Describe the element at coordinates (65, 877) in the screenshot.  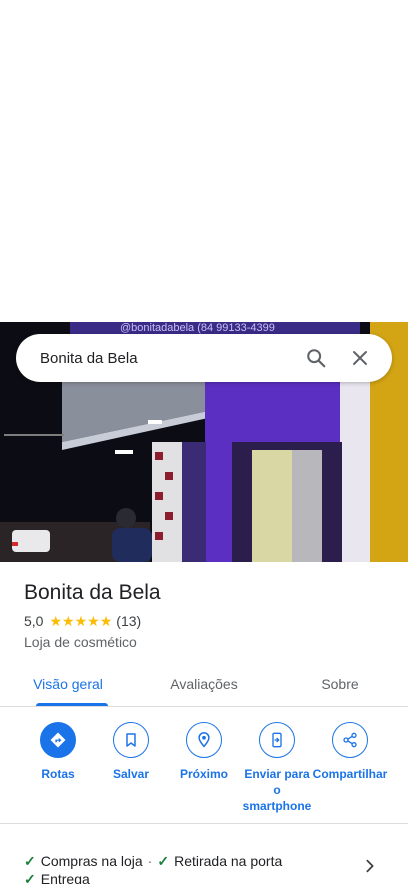
I see `feature-delivery: Entrega` at that location.